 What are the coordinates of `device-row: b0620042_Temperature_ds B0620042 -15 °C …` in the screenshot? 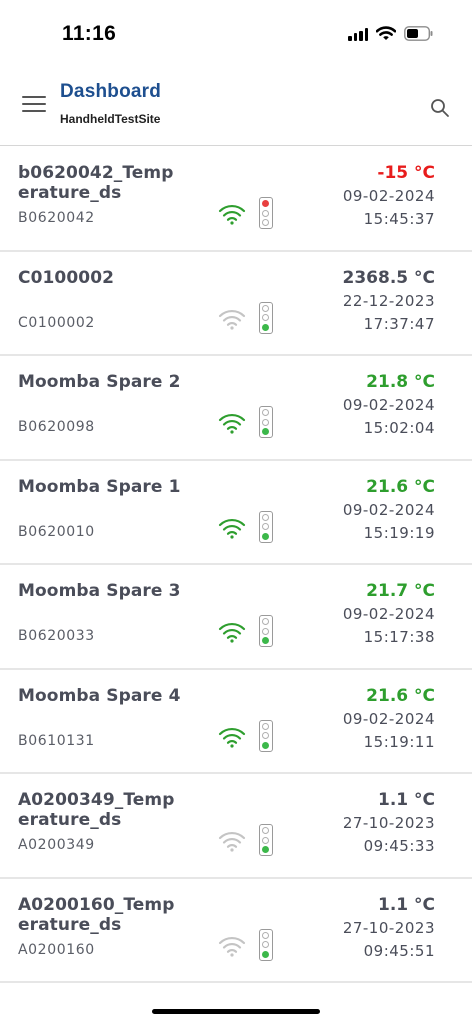 It's located at (236, 199).